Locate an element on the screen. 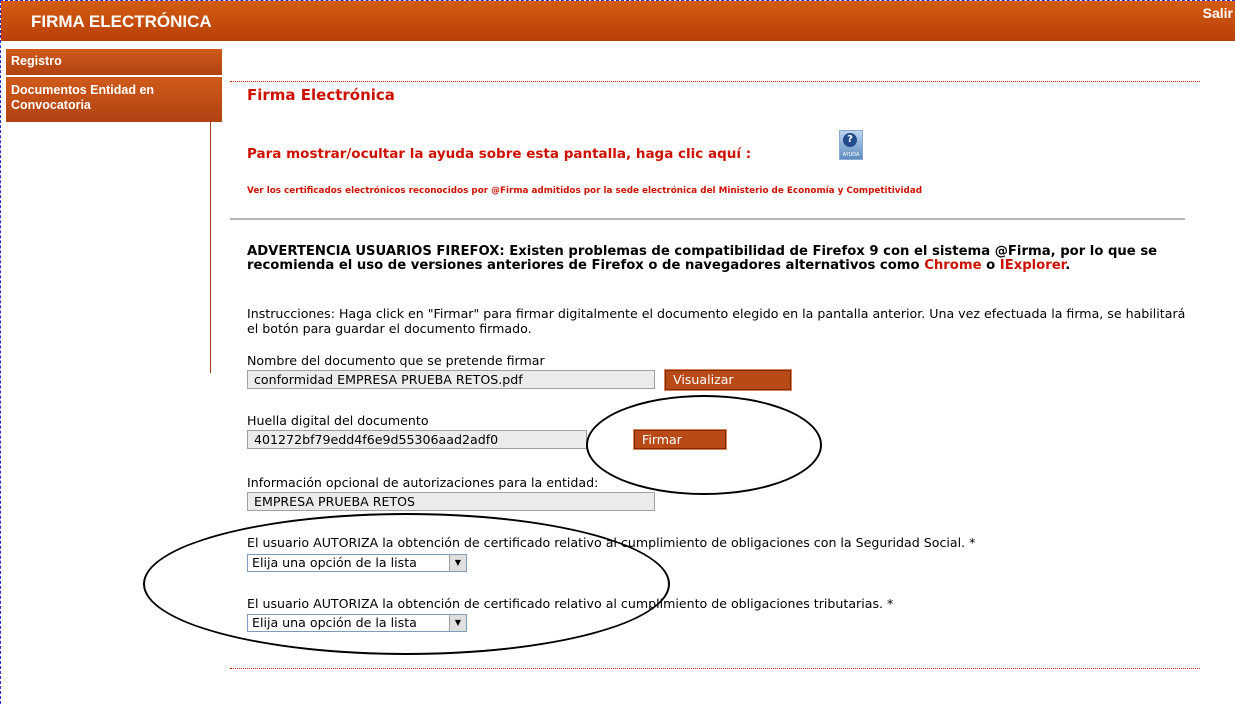 This screenshot has height=704, width=1235. sidebar-item-documentos: Documentos Entidad en Convocatoria is located at coordinates (114, 99).